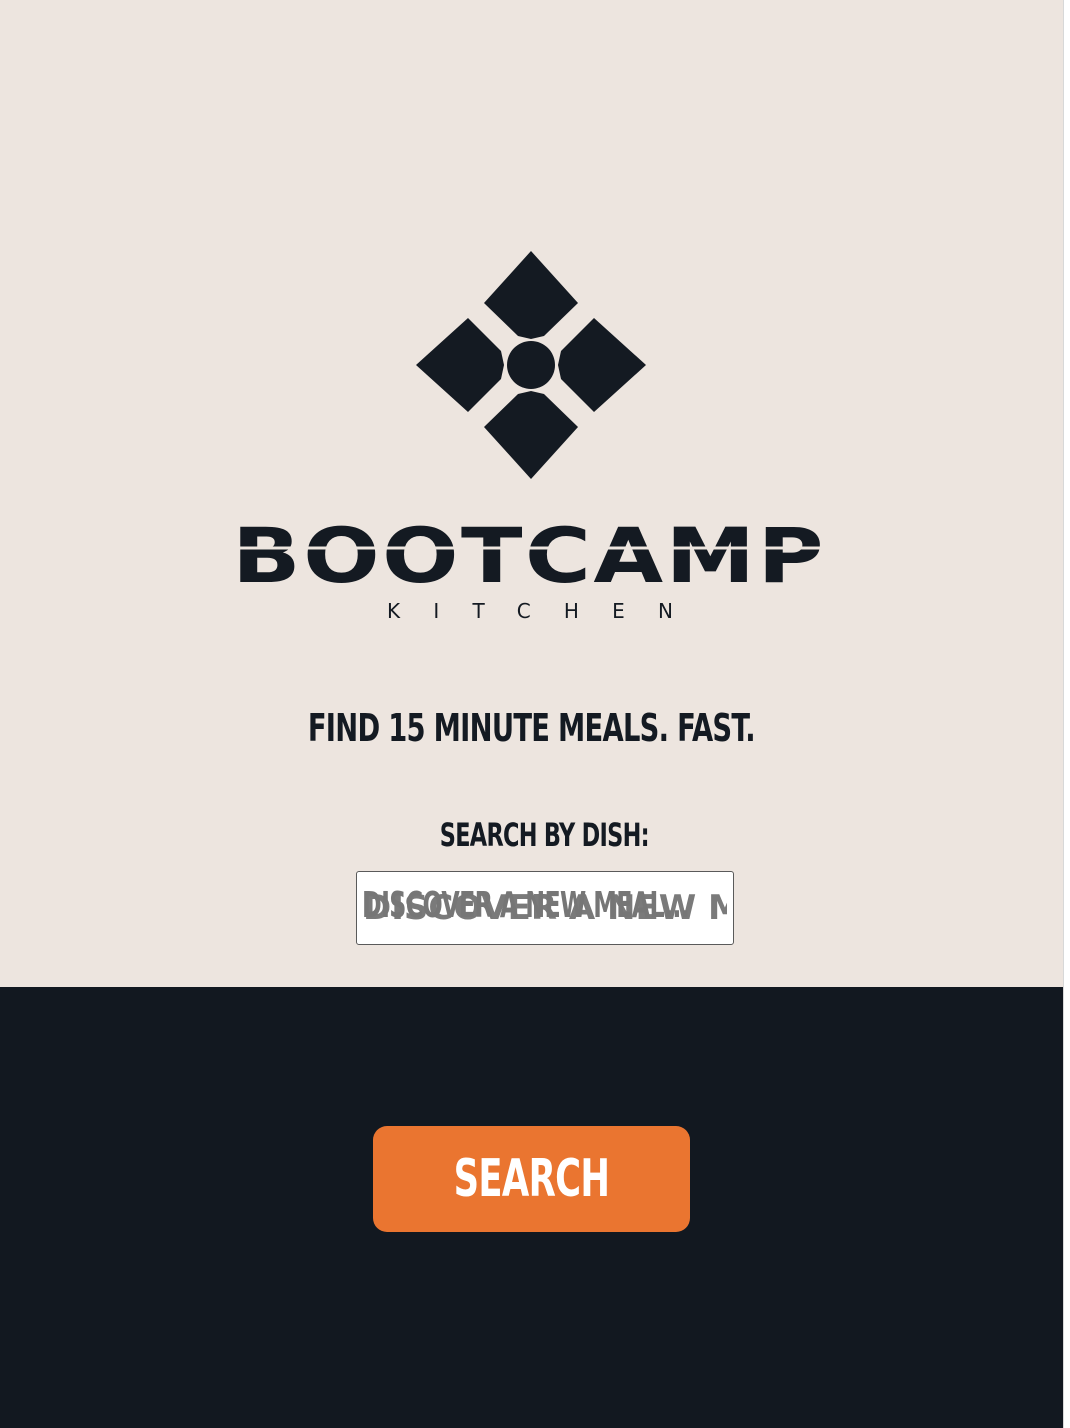 This screenshot has height=1428, width=1070. I want to click on svg-text: KITCHEN, so click(530, 610).